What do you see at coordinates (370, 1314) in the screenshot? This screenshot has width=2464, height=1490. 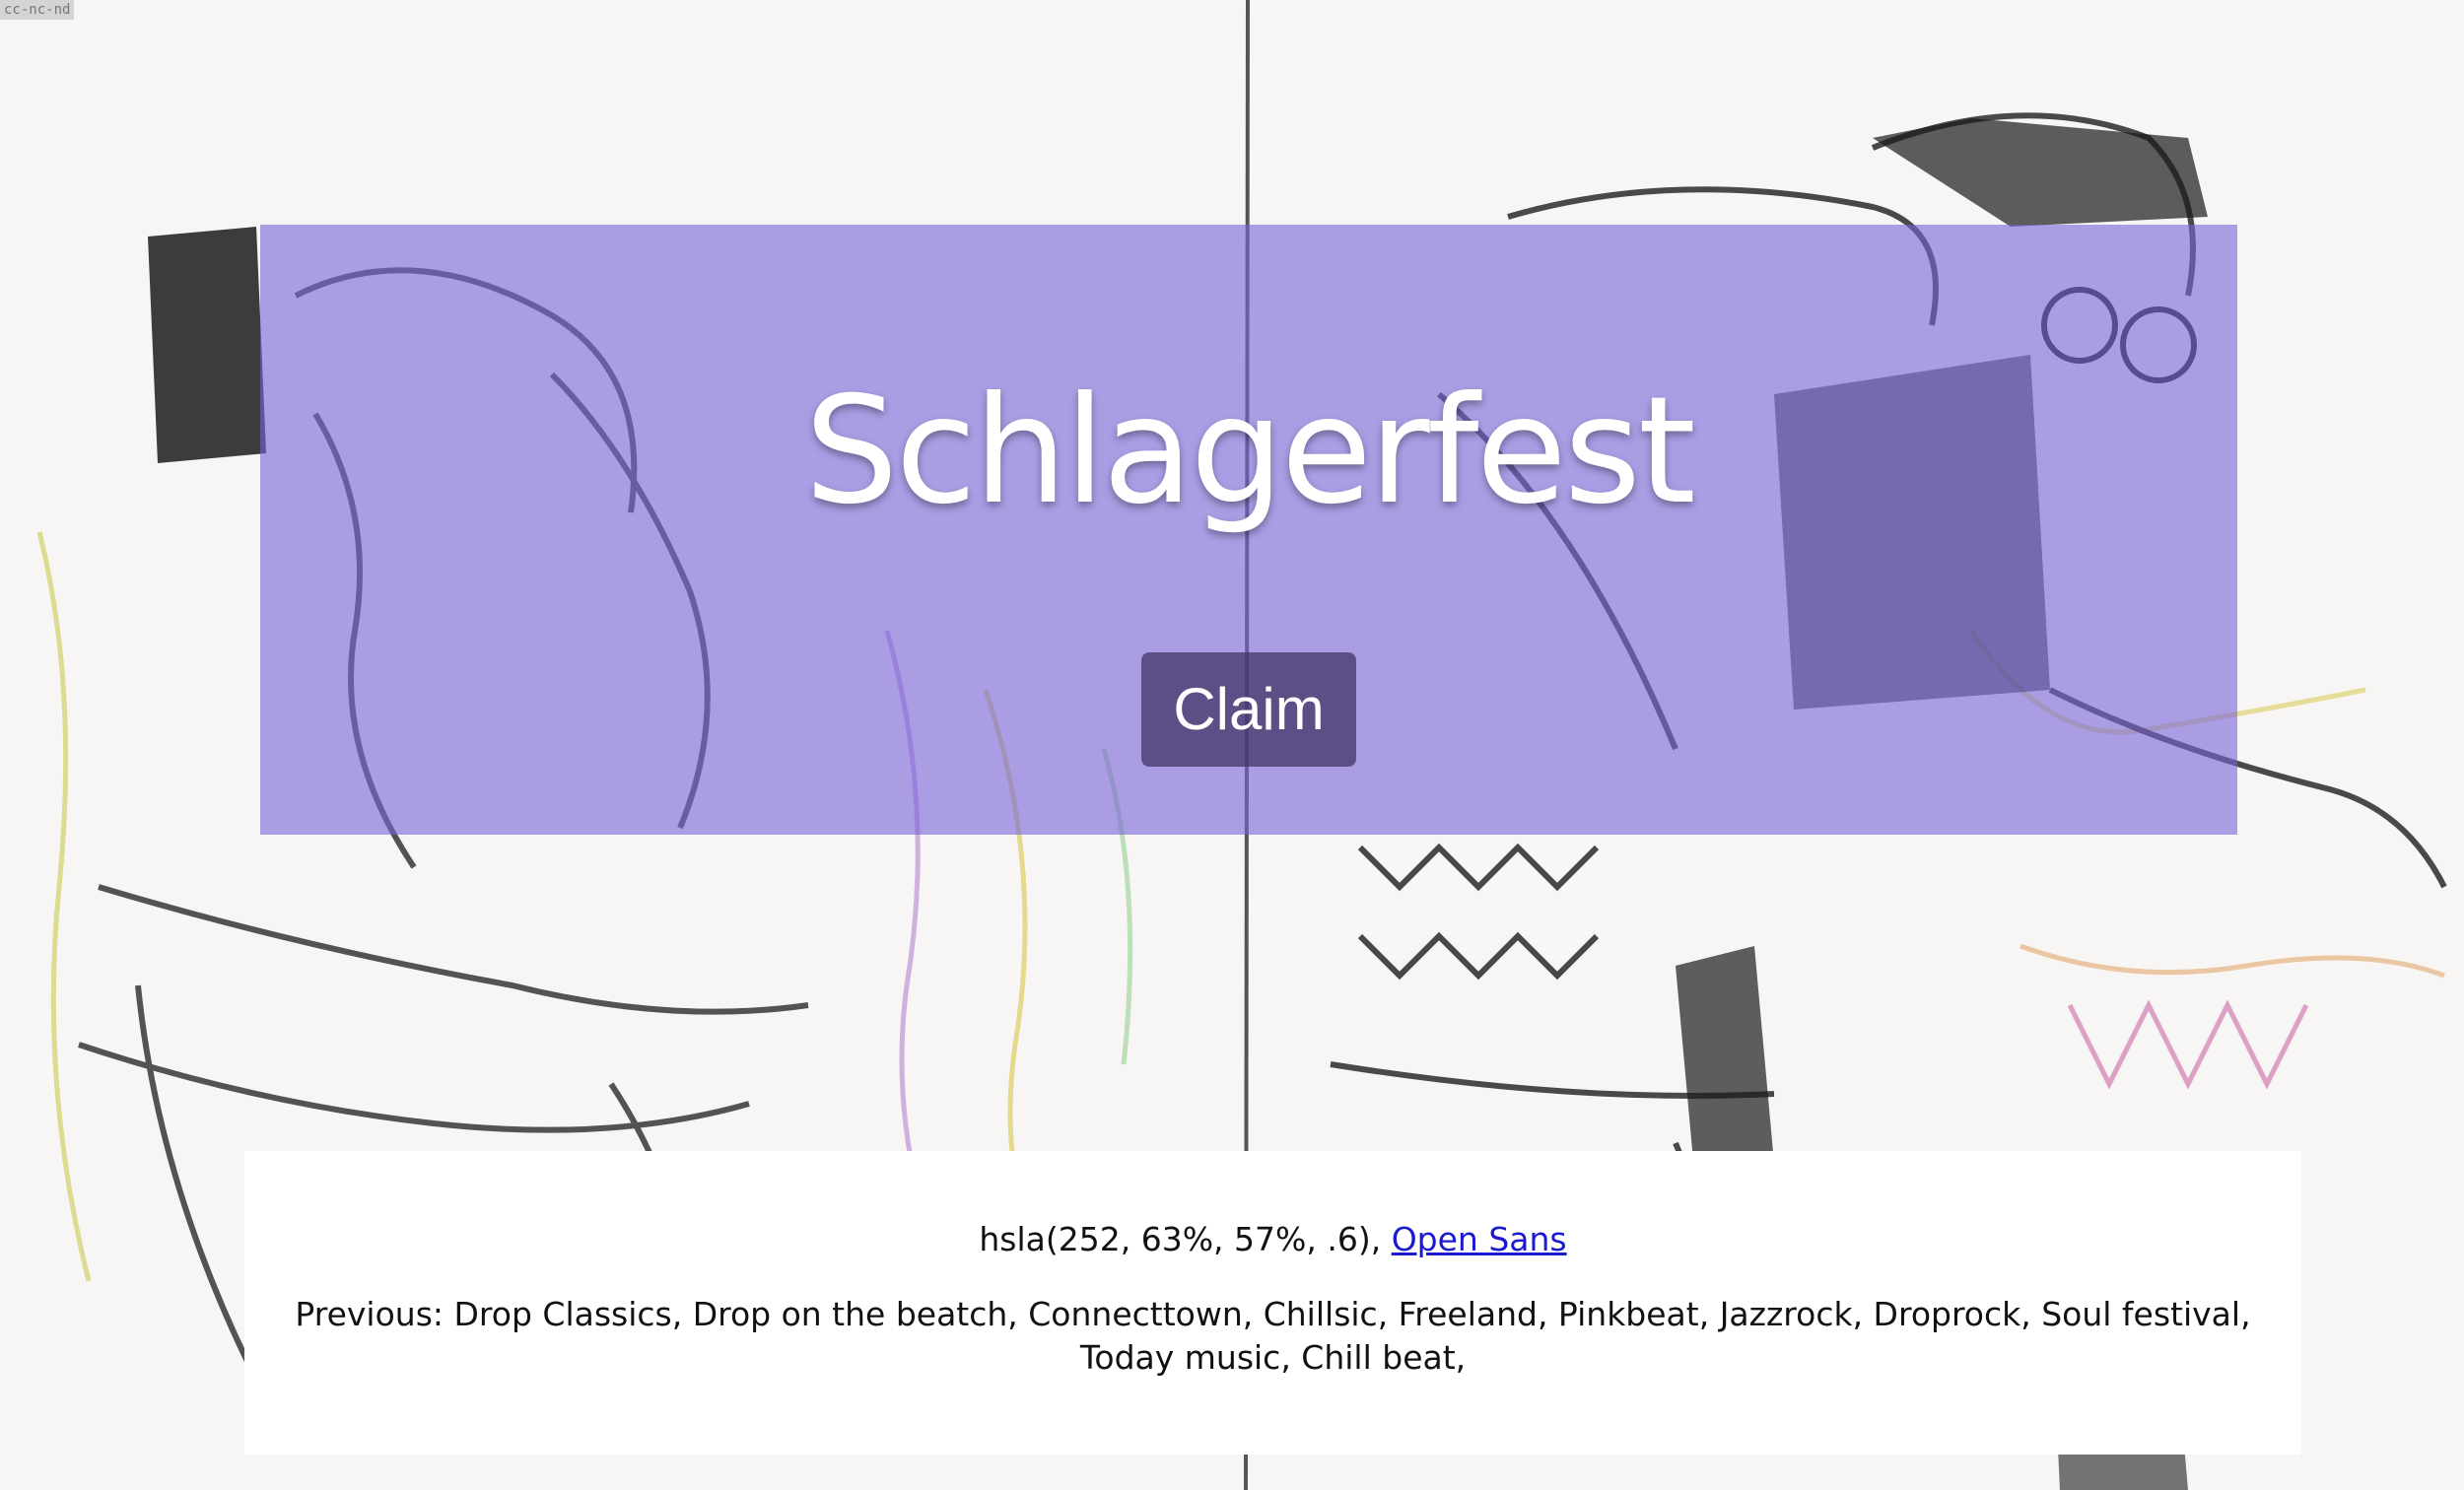 I see `previous-label: Previous:` at bounding box center [370, 1314].